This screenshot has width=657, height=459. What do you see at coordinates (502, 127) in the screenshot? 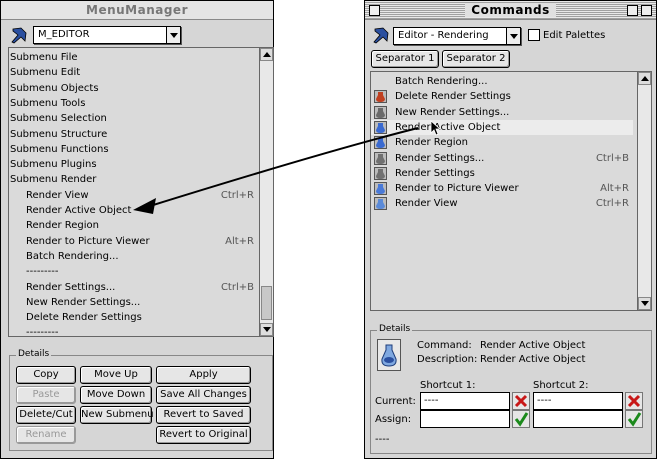
I see `command-row: Render Active Object` at bounding box center [502, 127].